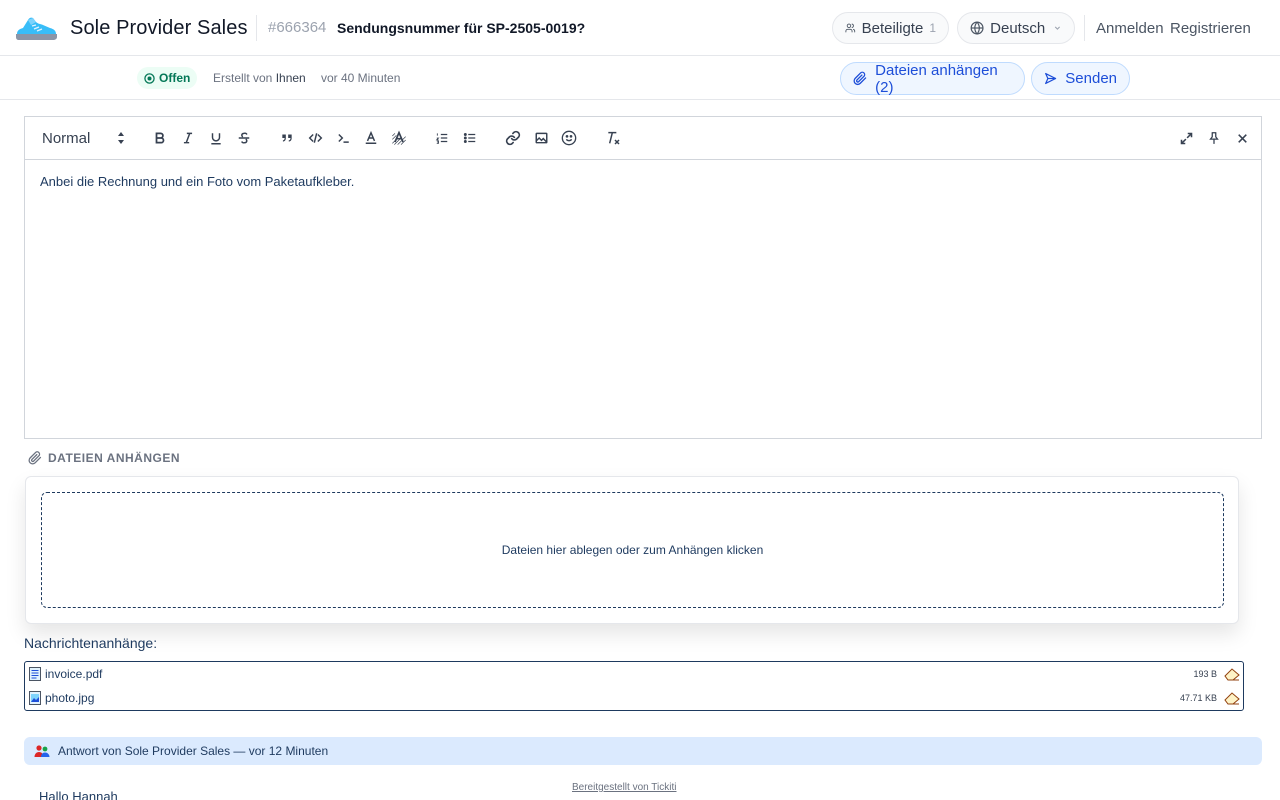  I want to click on sneaker-logo-icon, so click(36, 28).